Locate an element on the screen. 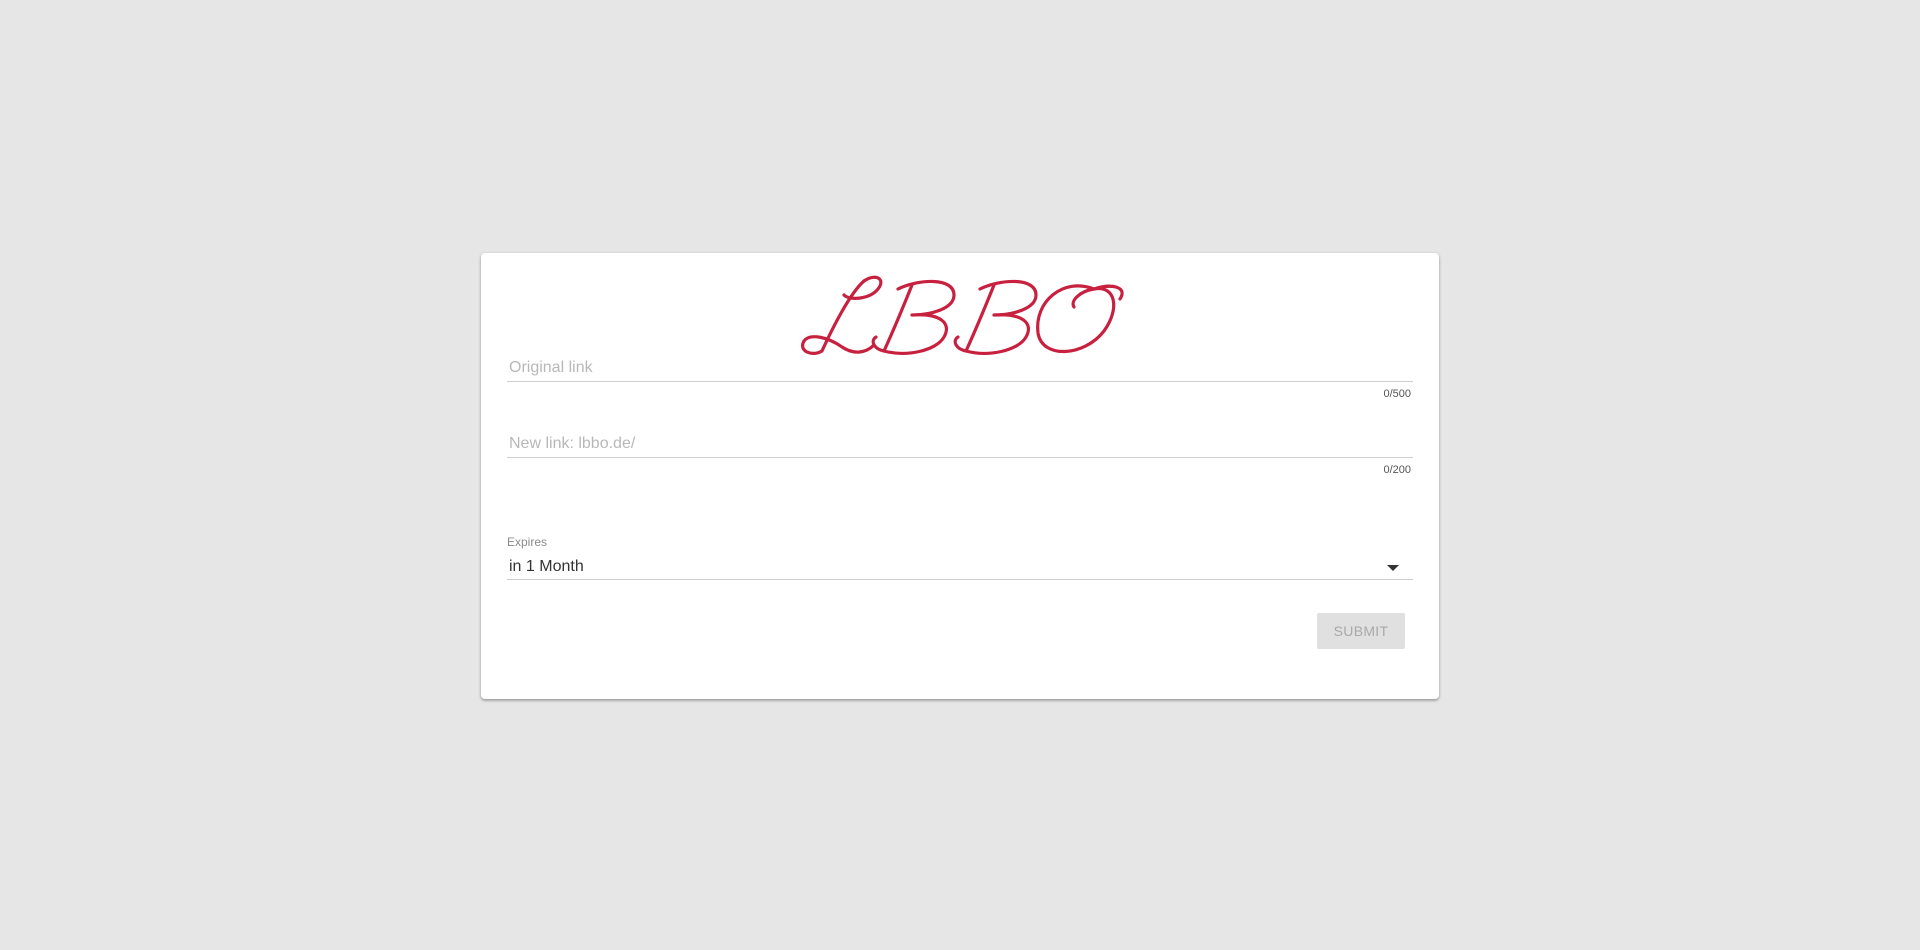  original-link-placeholder: Original link is located at coordinates (551, 367).